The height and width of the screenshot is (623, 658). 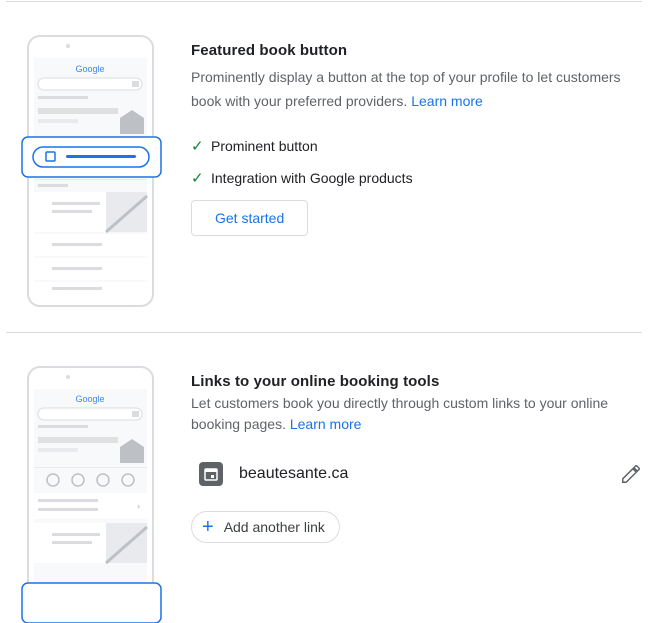 I want to click on feature-label: Prominent button, so click(x=264, y=146).